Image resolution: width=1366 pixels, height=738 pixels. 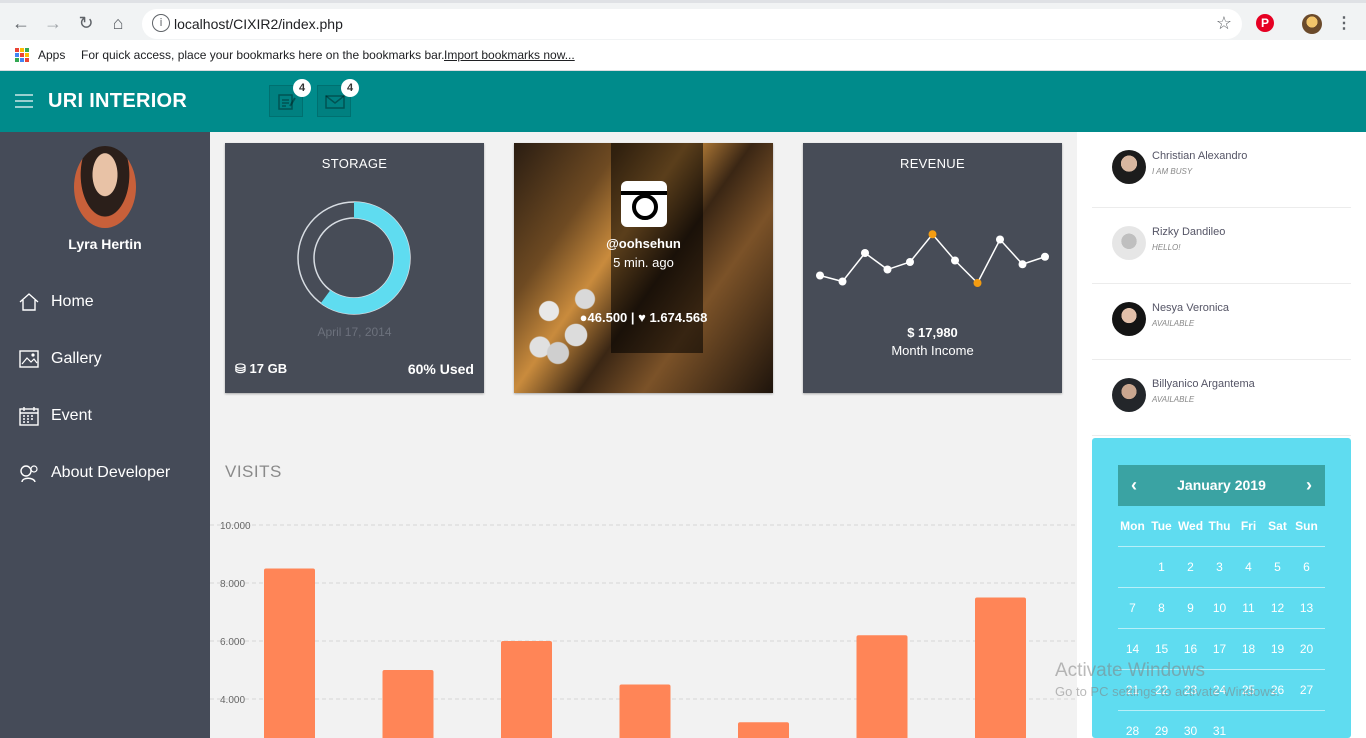 What do you see at coordinates (1248, 649) in the screenshot?
I see `calendar-day: 18` at bounding box center [1248, 649].